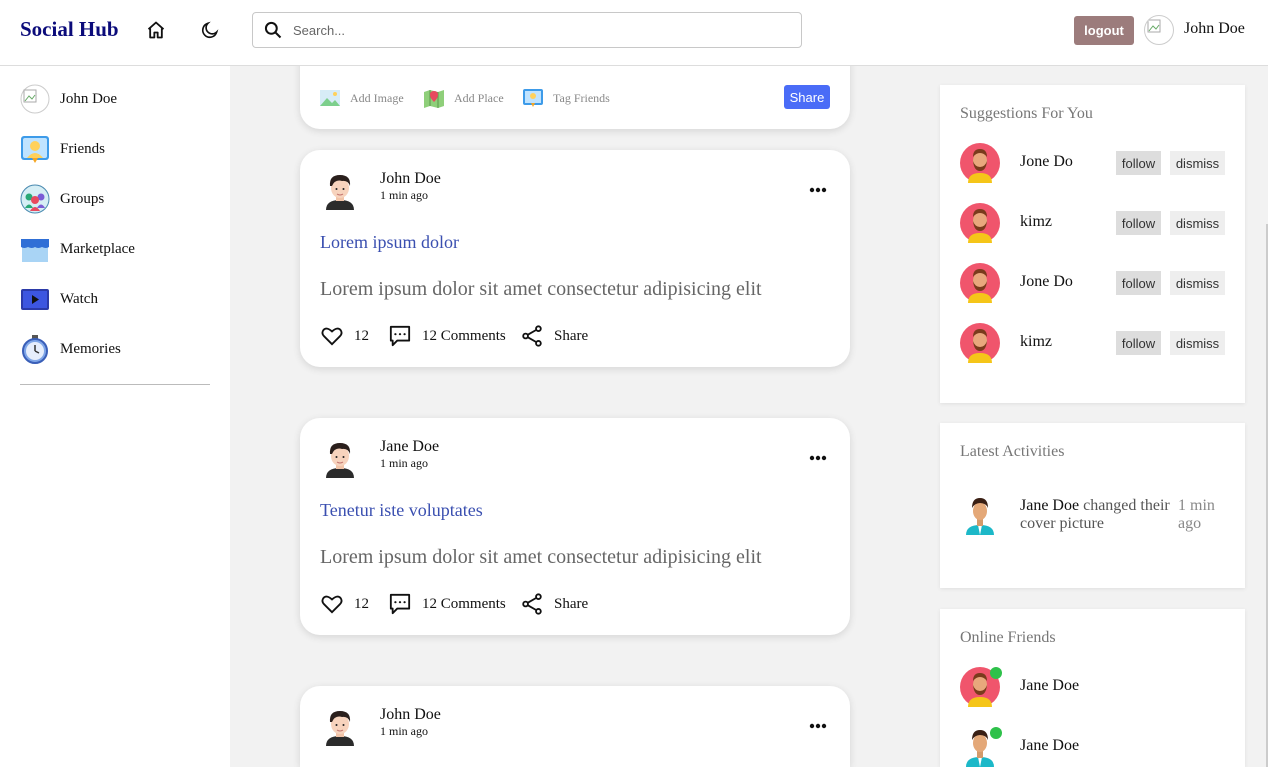  What do you see at coordinates (401, 510) in the screenshot?
I see `post-title: Tenetur iste voluptates` at bounding box center [401, 510].